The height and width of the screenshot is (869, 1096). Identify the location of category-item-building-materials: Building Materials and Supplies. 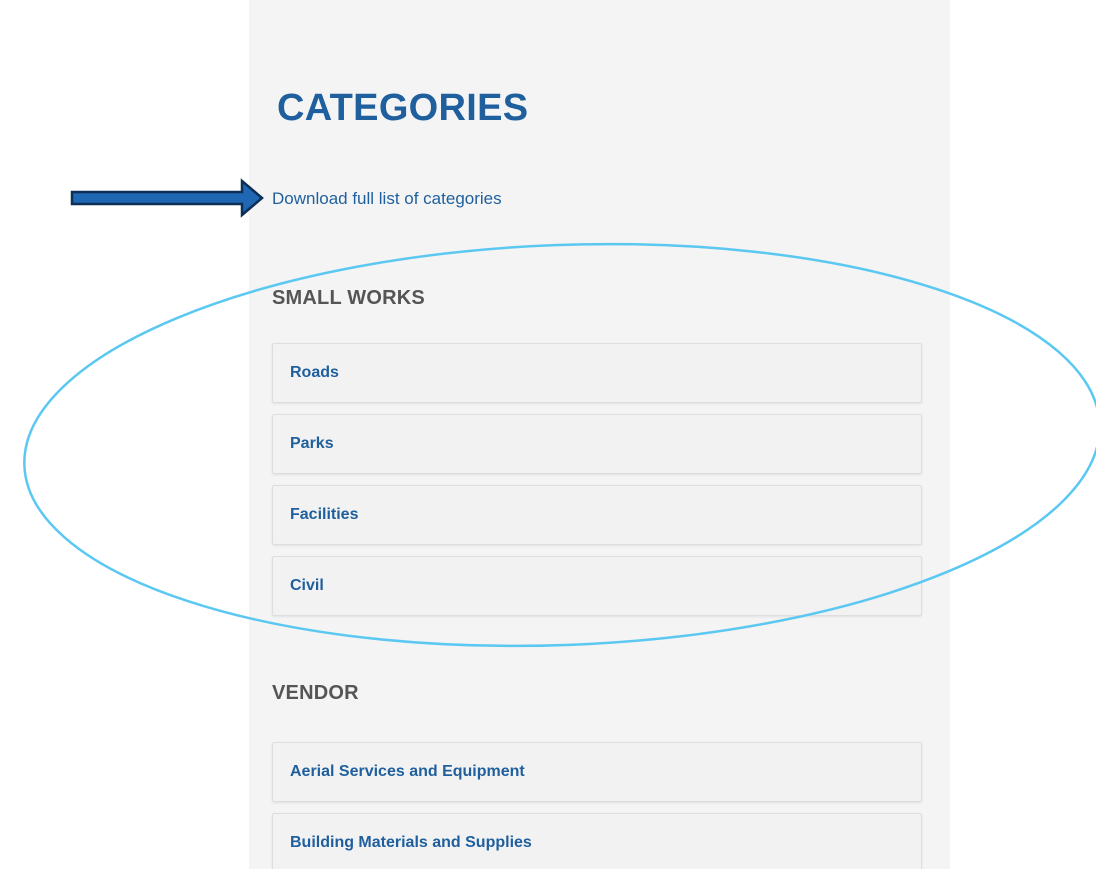
(597, 841).